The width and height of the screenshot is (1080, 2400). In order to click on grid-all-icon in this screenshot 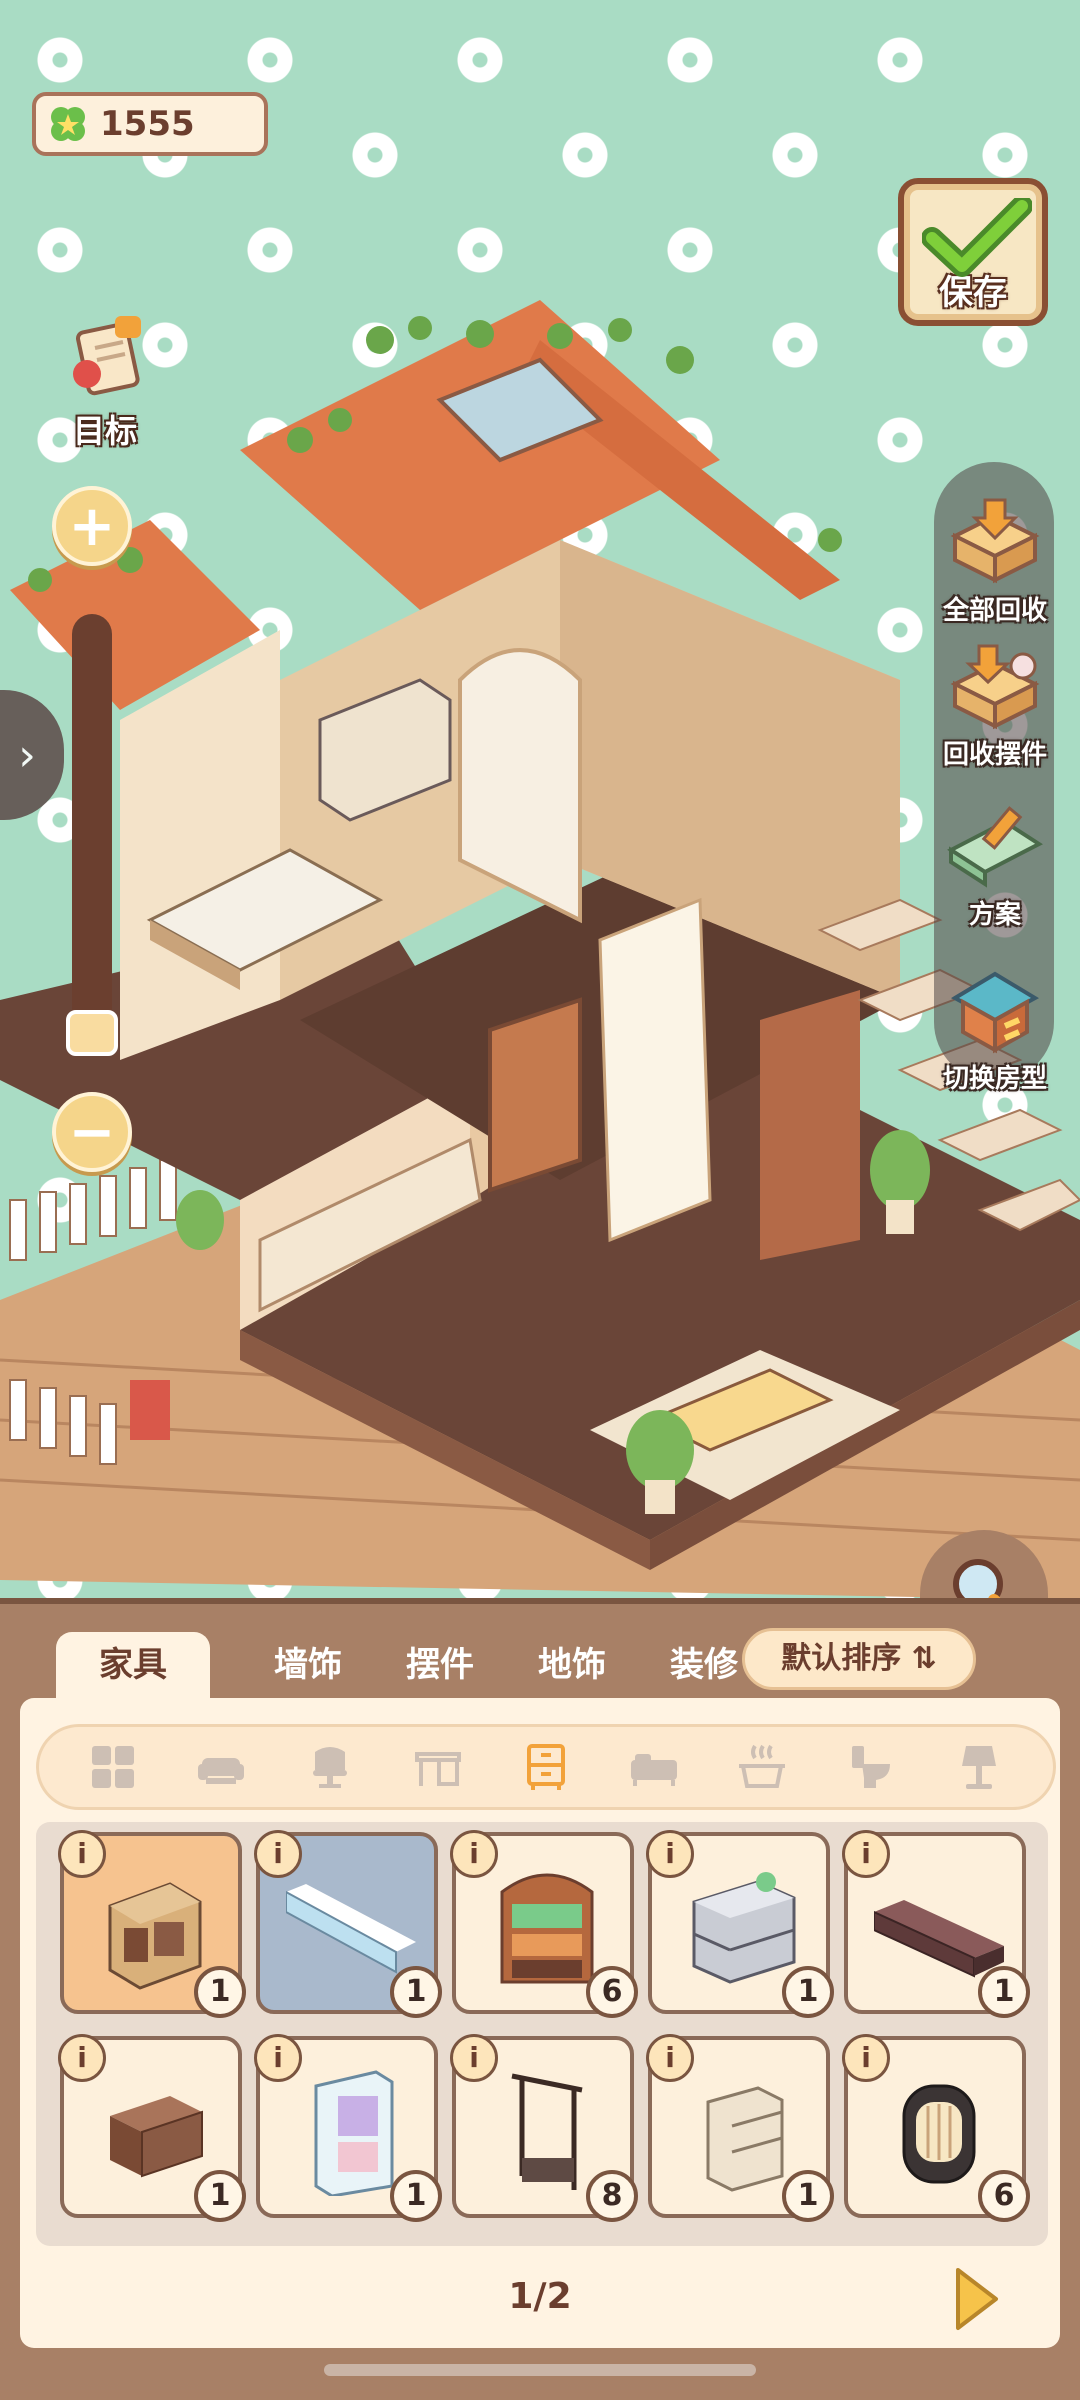, I will do `click(113, 1767)`.